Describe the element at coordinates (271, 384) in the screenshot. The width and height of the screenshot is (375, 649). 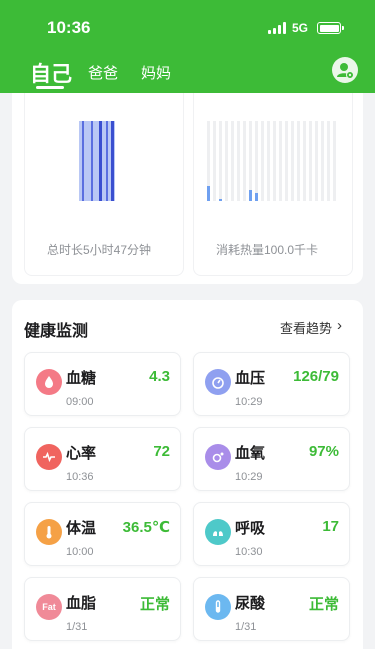
I see `metric-blood-pressure: 血压 10:29 126/79` at that location.